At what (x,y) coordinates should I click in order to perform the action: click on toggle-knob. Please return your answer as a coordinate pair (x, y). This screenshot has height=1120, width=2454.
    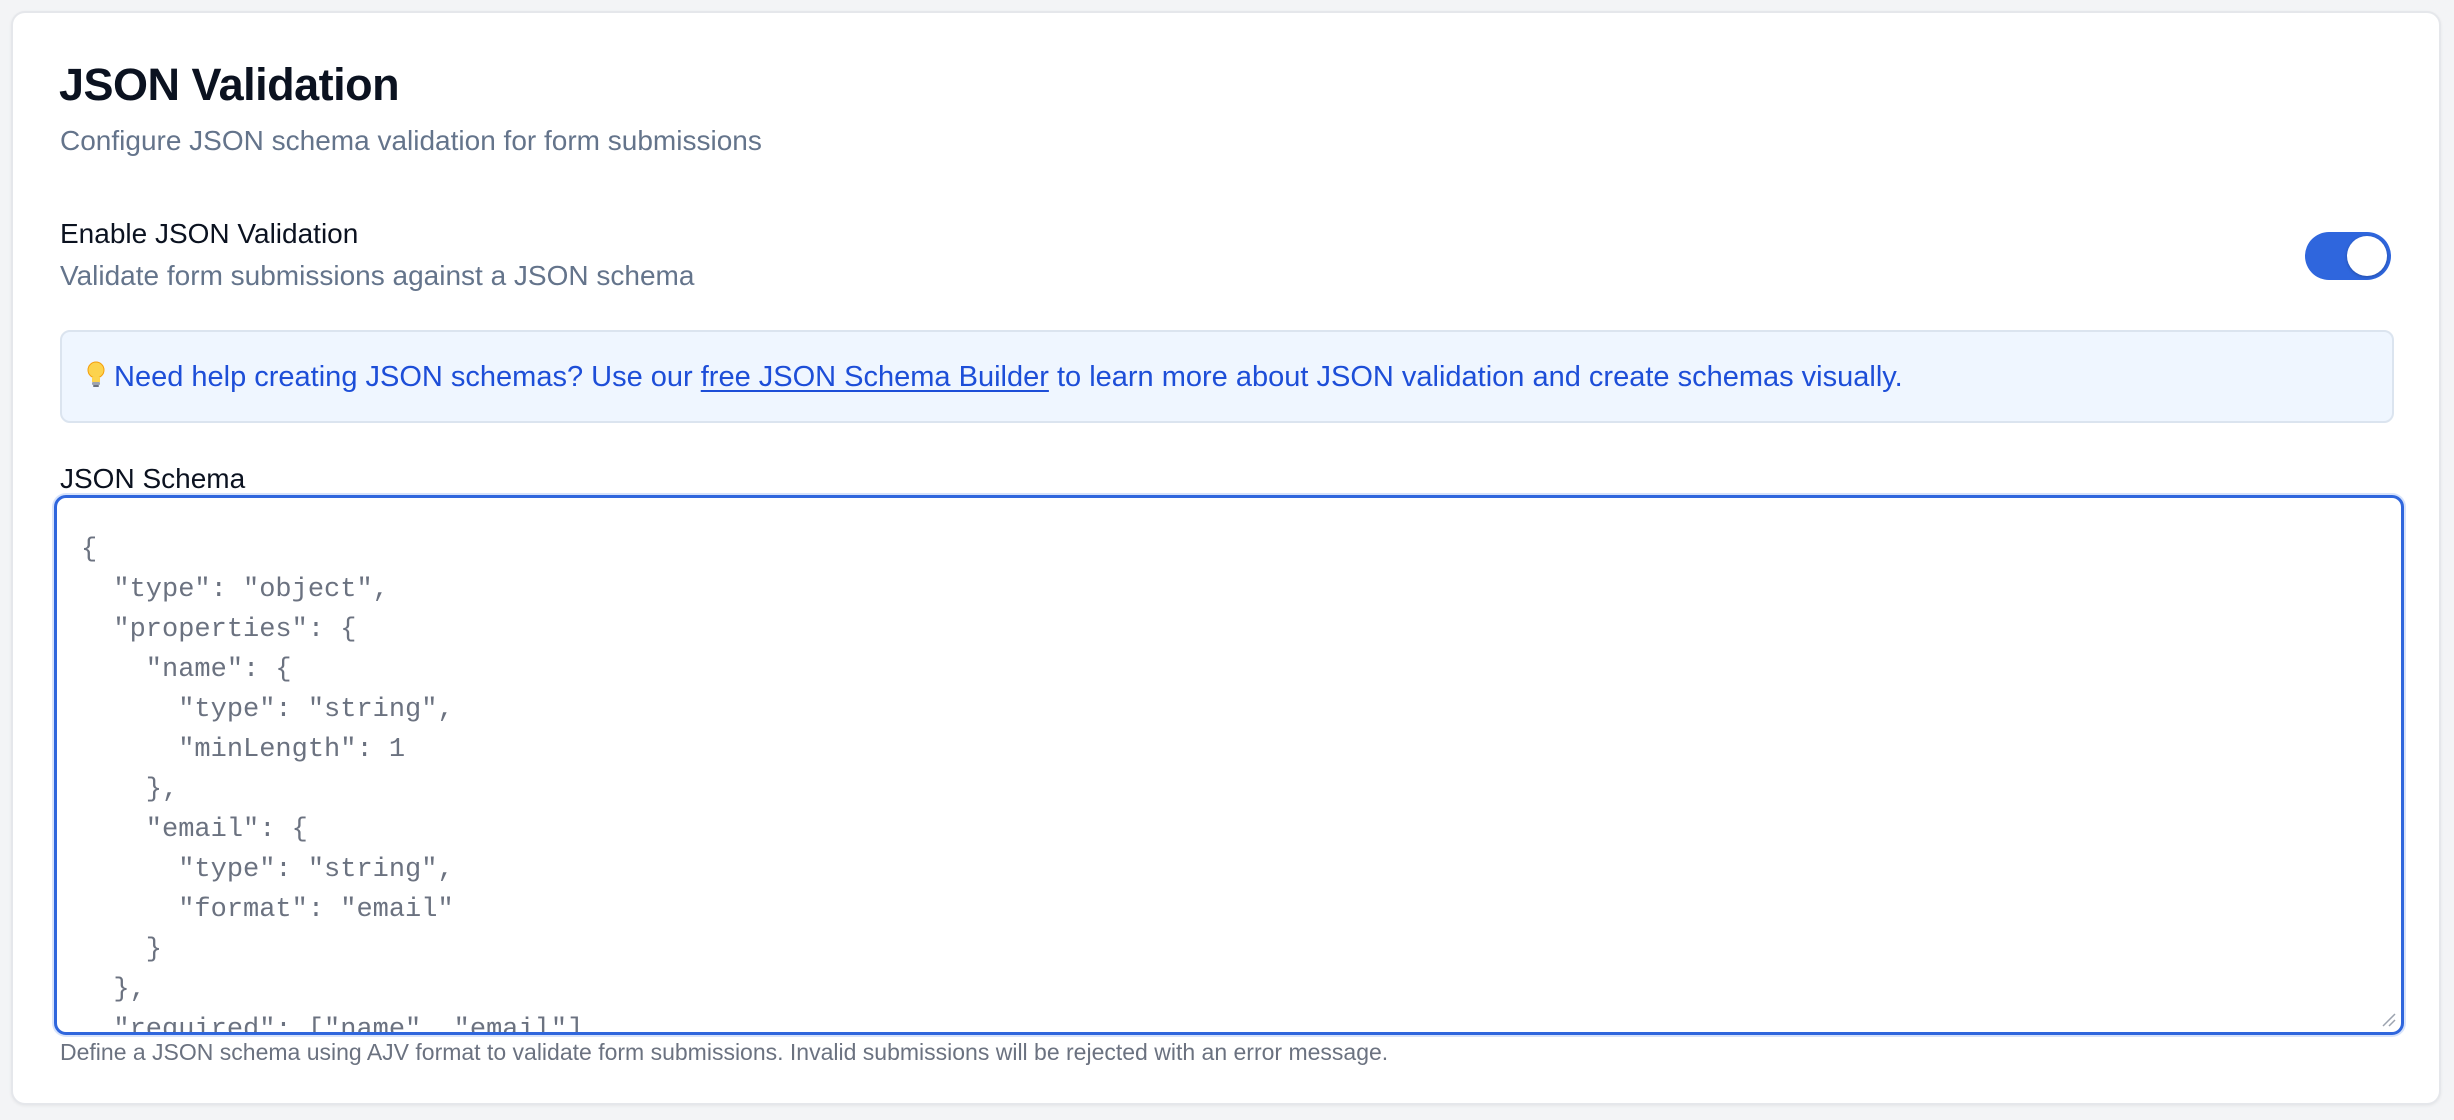
    Looking at the image, I should click on (2367, 256).